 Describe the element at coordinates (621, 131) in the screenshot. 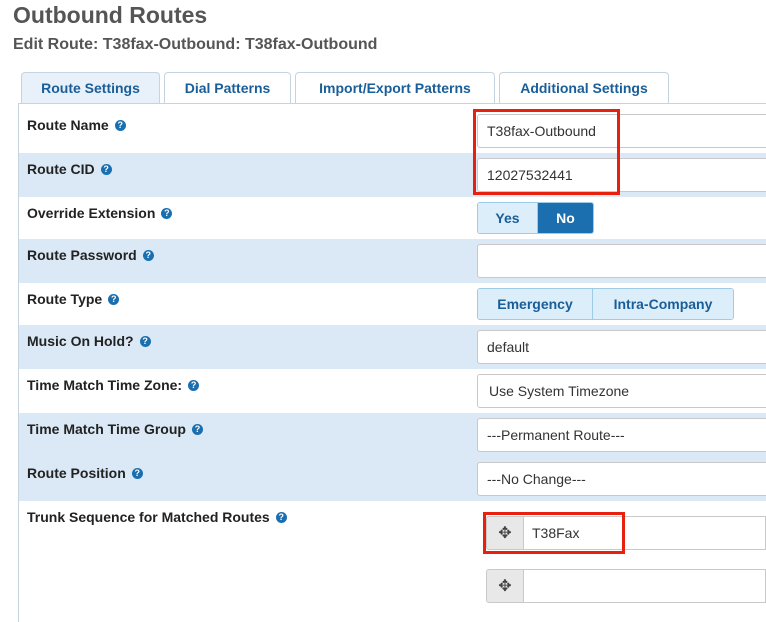

I see `route-name-input: T38fax-Outbound` at that location.